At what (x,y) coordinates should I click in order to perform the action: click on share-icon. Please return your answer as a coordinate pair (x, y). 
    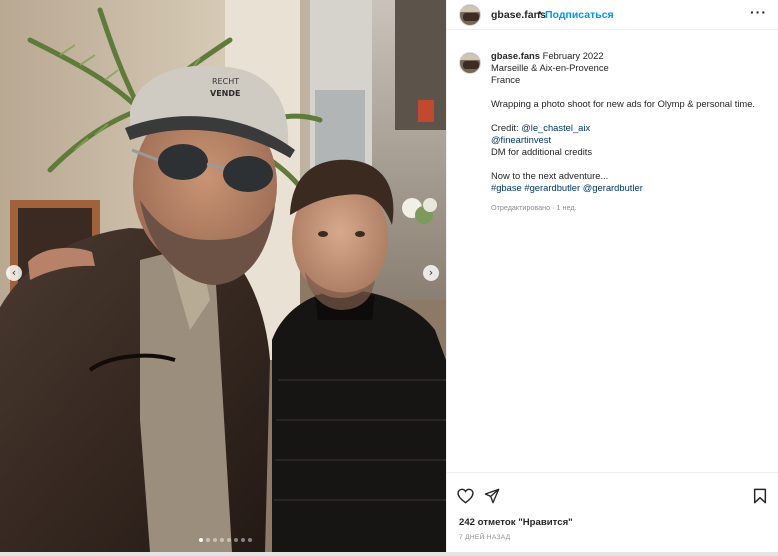
    Looking at the image, I should click on (492, 496).